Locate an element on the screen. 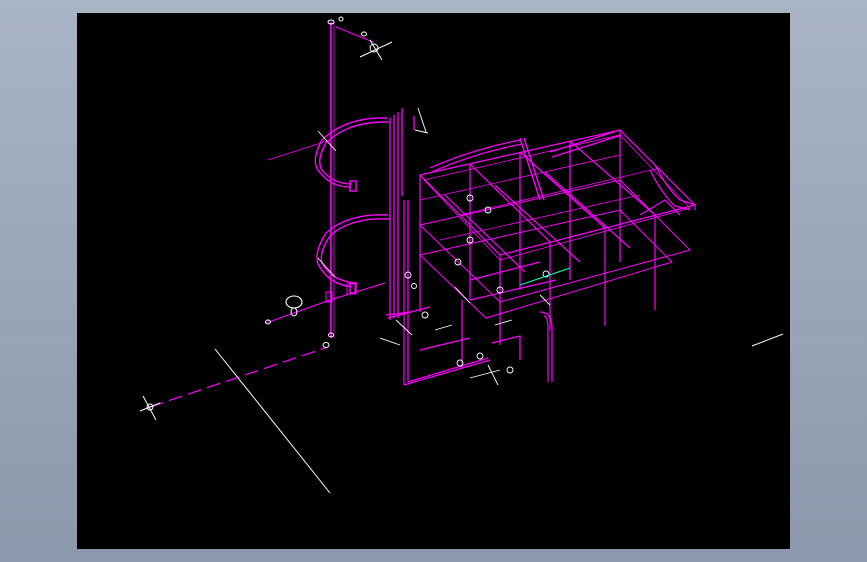  left-pipe-run is located at coordinates (267, 345).